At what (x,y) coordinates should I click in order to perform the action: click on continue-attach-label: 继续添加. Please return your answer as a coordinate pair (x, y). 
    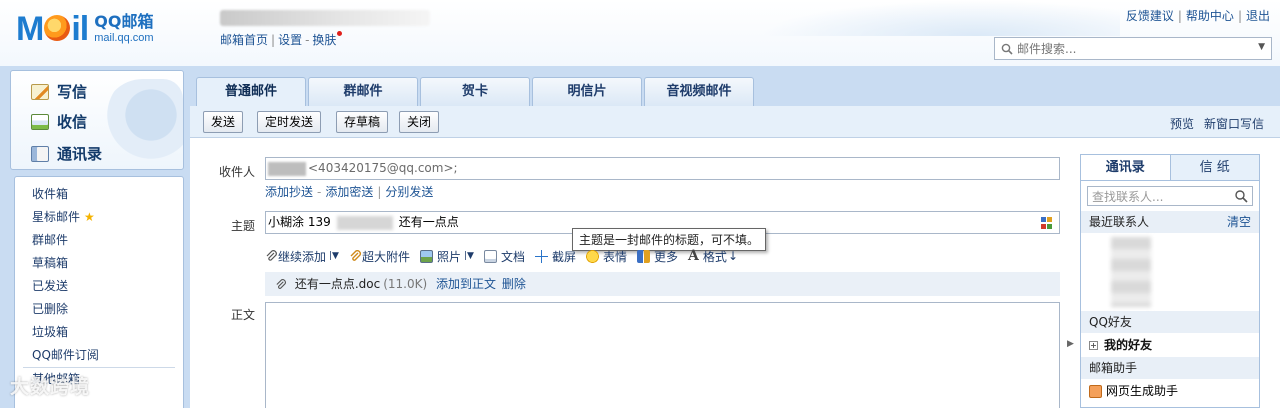
    Looking at the image, I should click on (302, 256).